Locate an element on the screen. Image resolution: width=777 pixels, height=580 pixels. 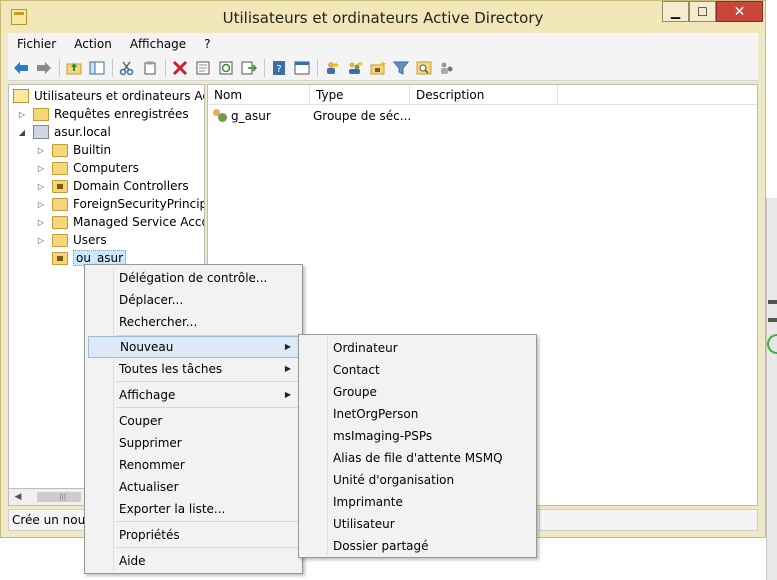
show-tree-icon is located at coordinates (97, 68).